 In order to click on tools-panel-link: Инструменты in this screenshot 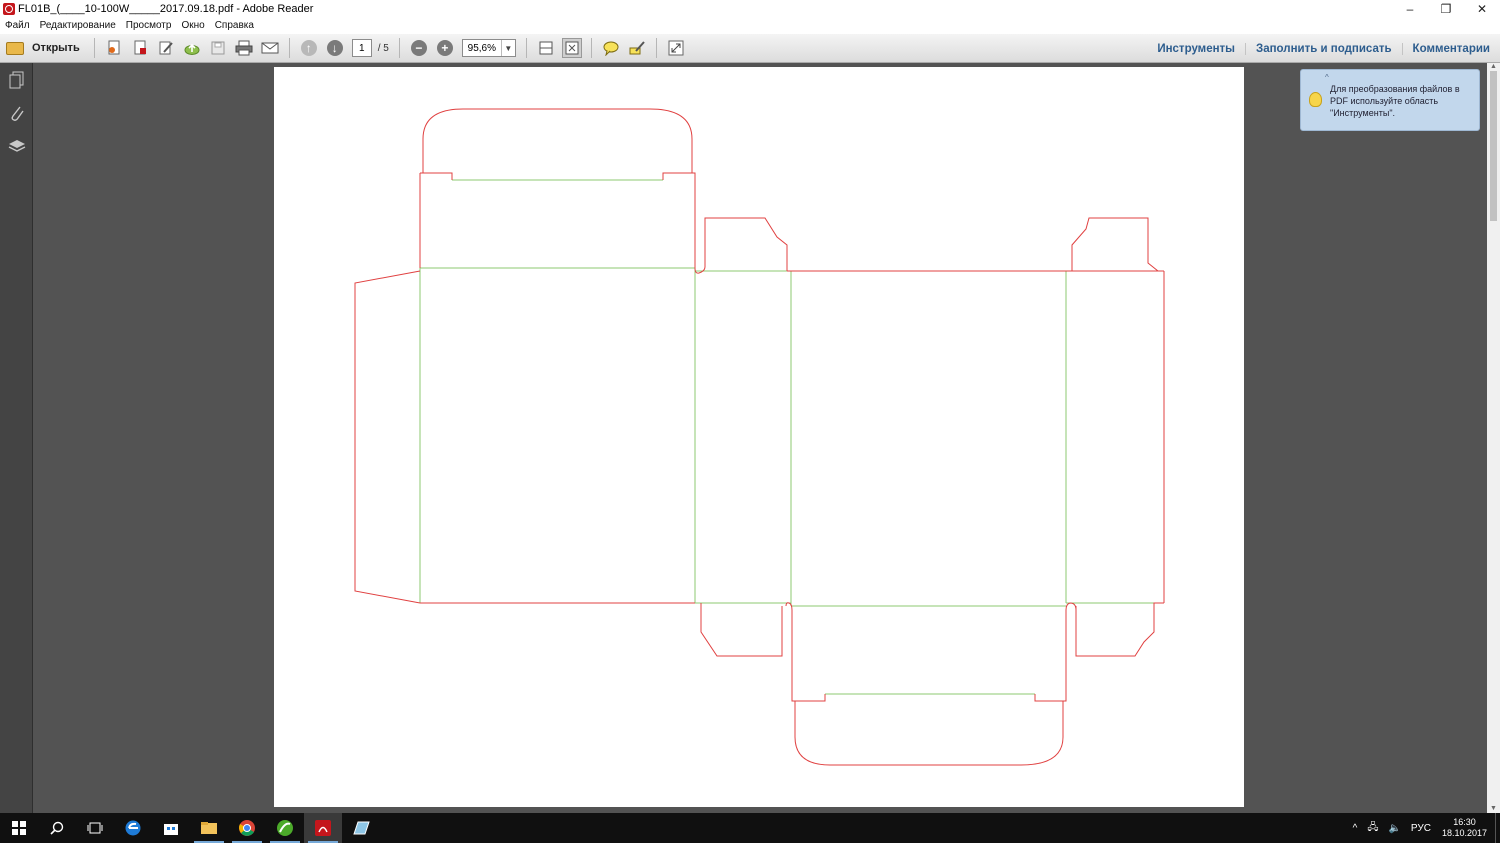, I will do `click(1196, 49)`.